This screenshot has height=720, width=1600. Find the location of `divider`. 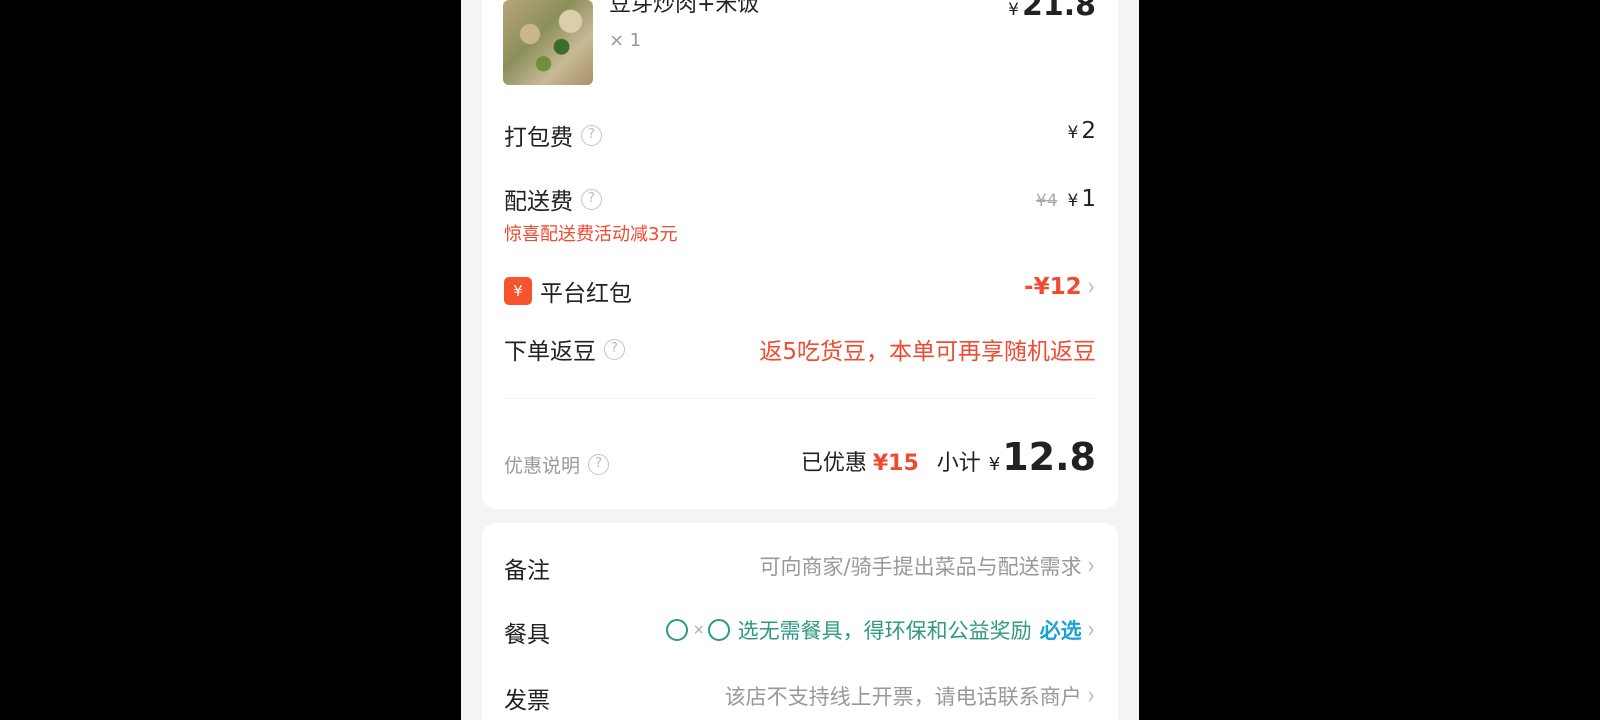

divider is located at coordinates (800, 398).